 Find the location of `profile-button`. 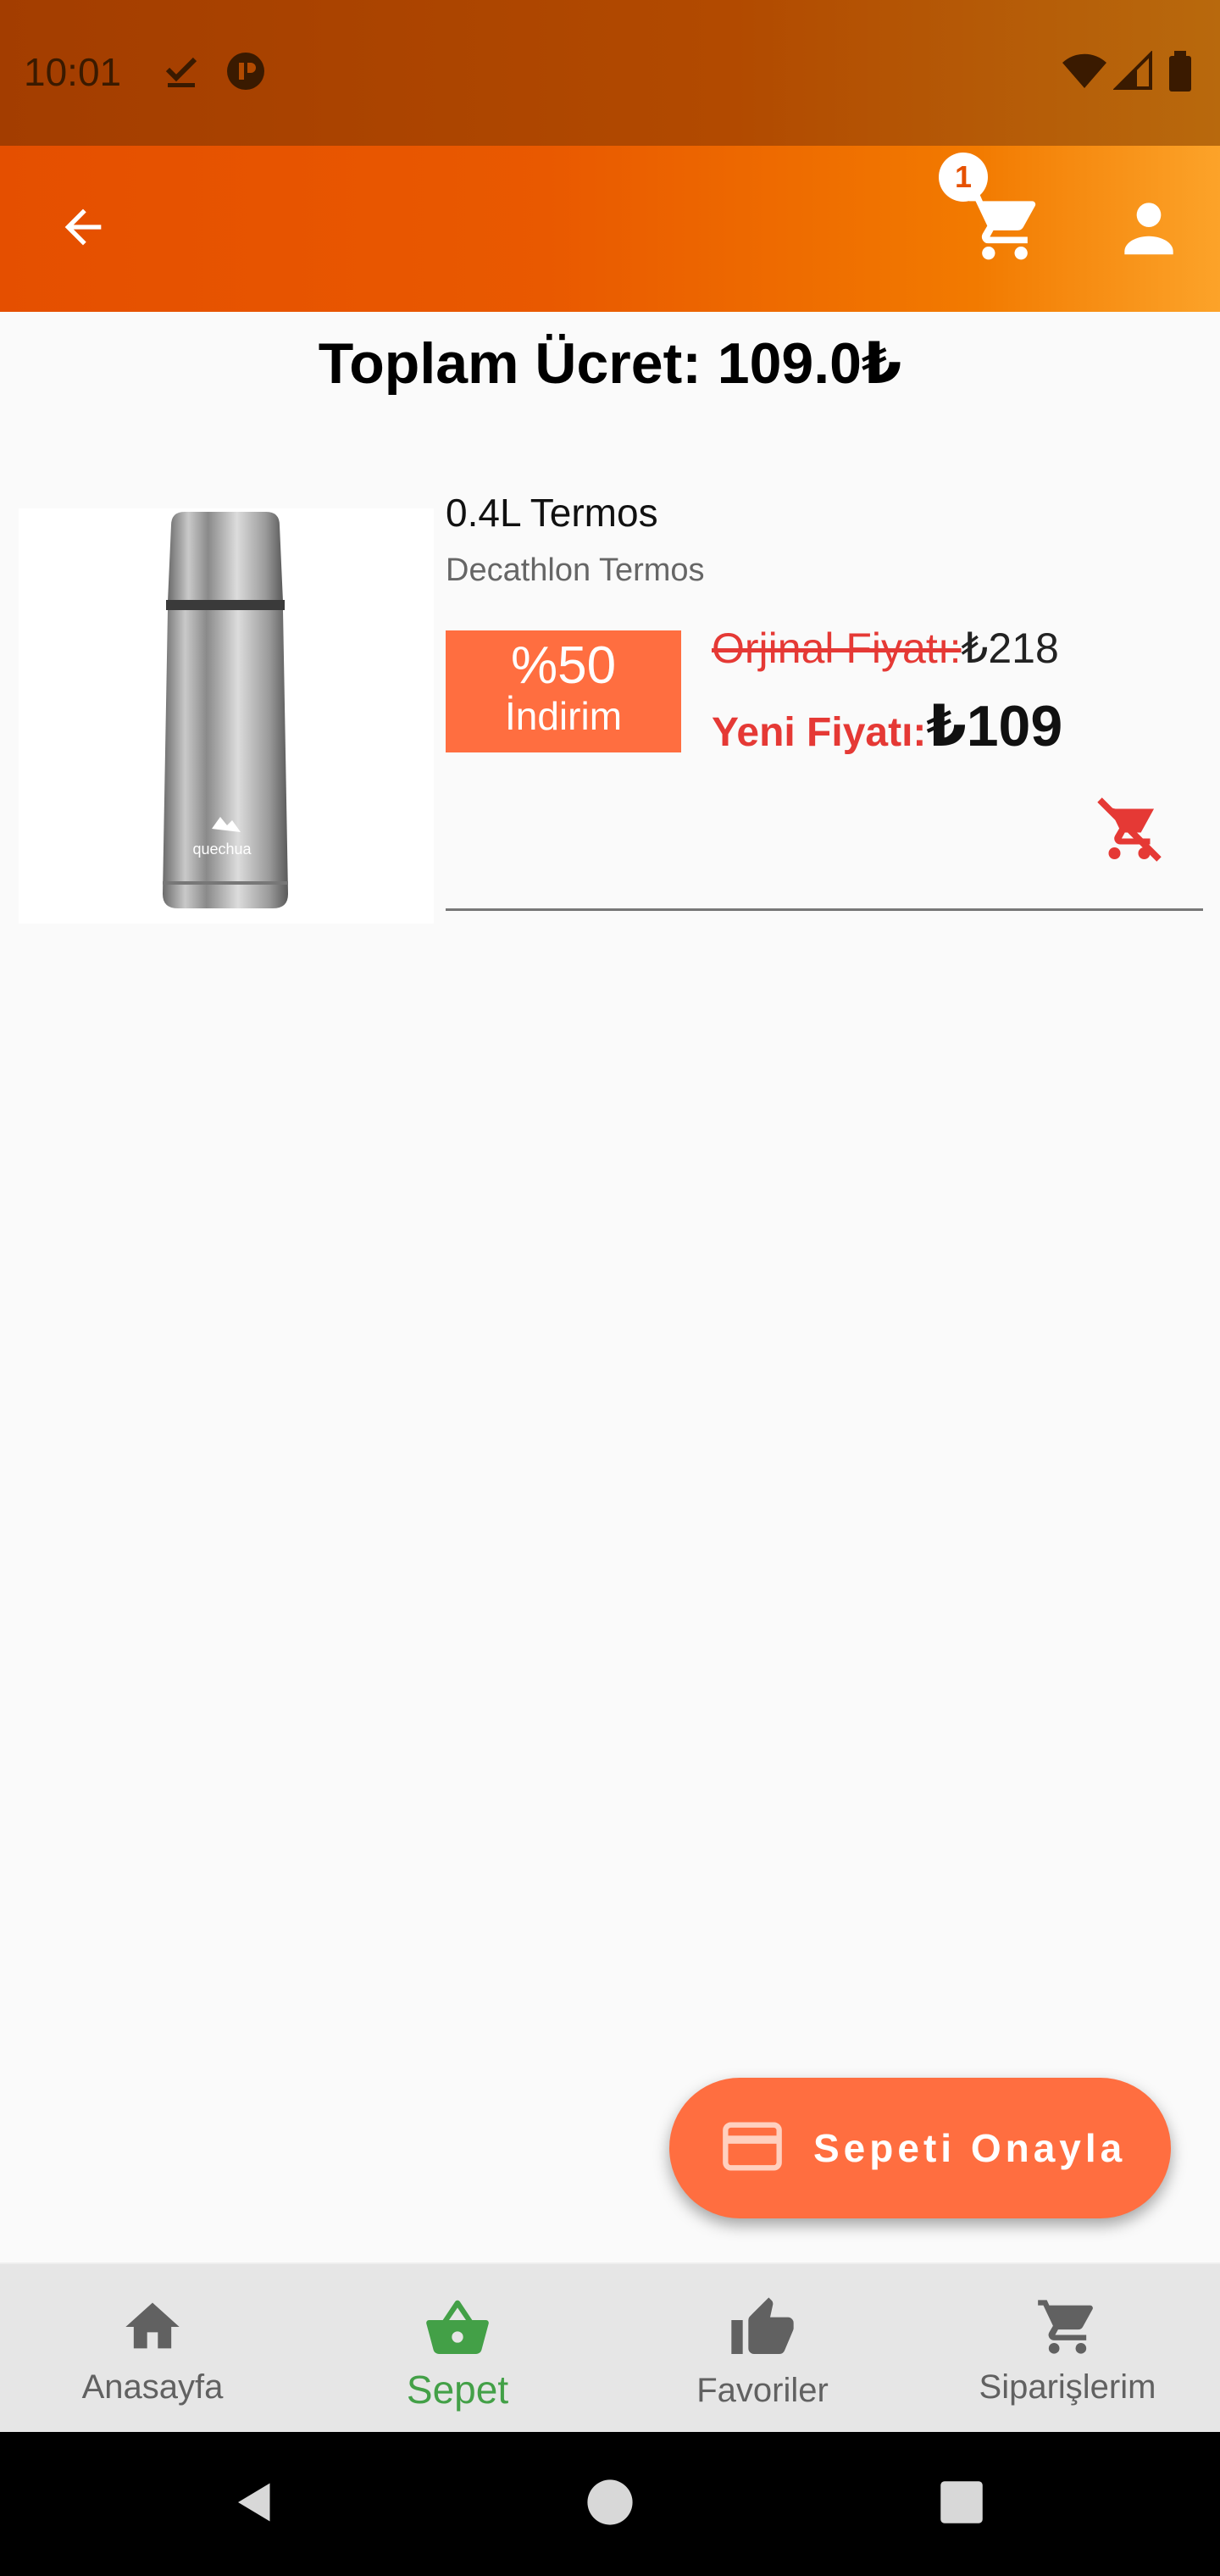

profile-button is located at coordinates (1148, 228).